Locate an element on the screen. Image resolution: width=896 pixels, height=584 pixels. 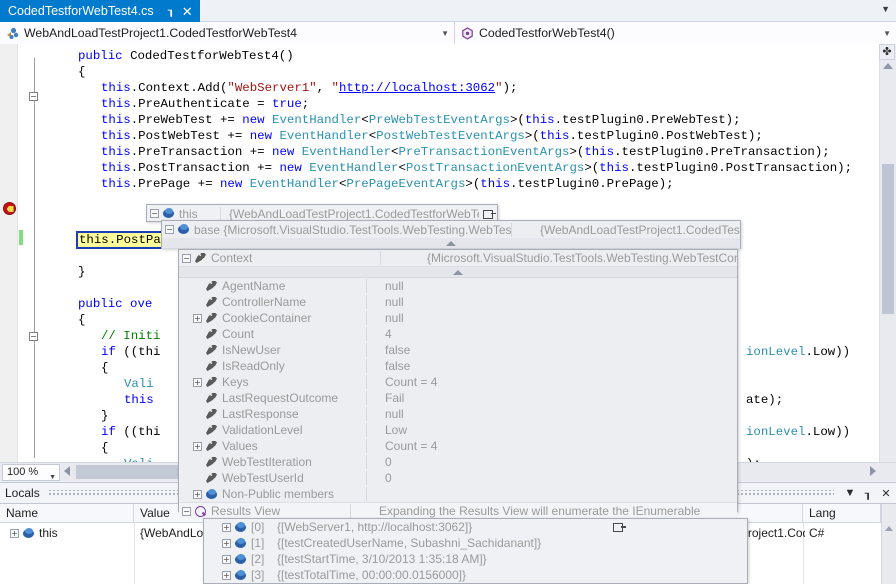
datatip-member-row: LastRequestOutcome Fail is located at coordinates (458, 398).